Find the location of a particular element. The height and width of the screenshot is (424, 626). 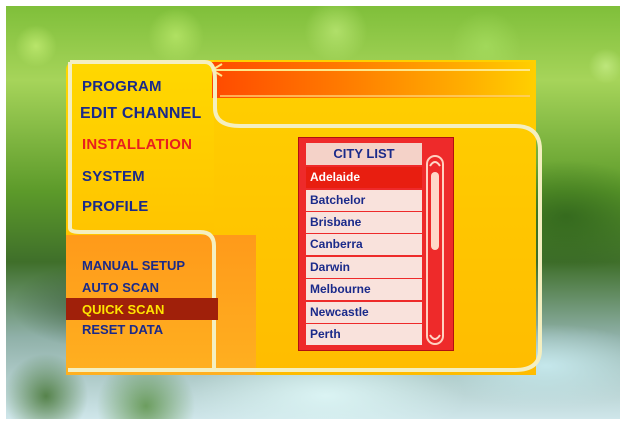

submenu-item-manual-setup: MANUAL SETUP is located at coordinates (133, 265).